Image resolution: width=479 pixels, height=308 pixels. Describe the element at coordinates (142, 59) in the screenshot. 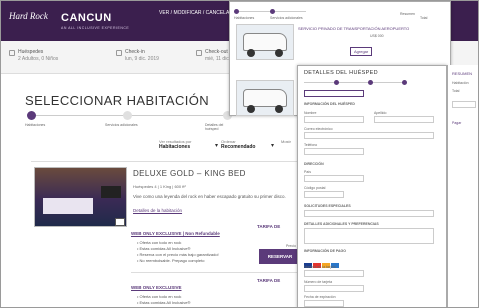

I see `checkin-value: lun, 9 dic. 2019` at that location.